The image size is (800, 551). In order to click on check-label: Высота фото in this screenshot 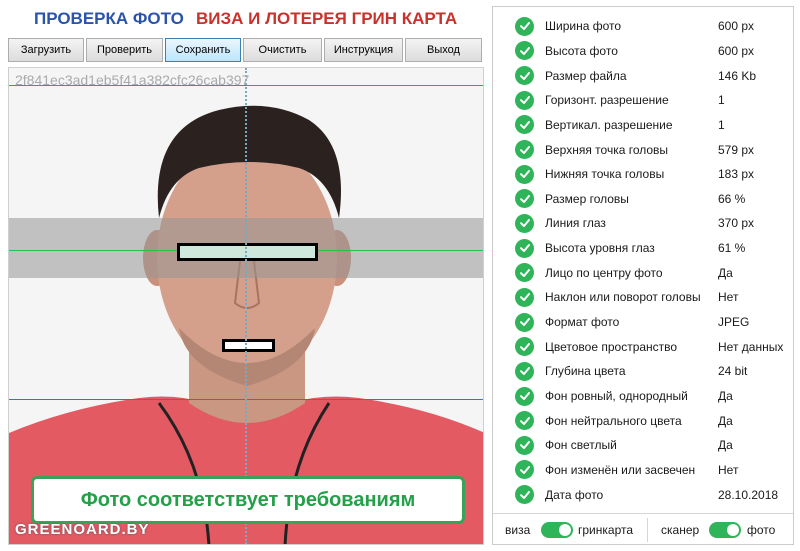, I will do `click(581, 50)`.